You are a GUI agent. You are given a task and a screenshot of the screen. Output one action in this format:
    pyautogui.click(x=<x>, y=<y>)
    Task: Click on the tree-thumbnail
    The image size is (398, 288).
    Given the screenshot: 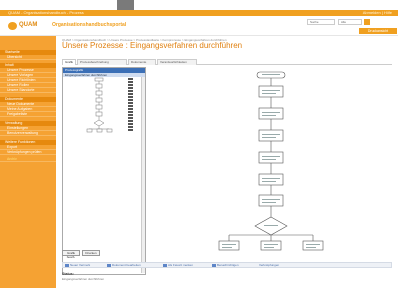 What is the action you would take?
    pyautogui.click(x=102, y=107)
    